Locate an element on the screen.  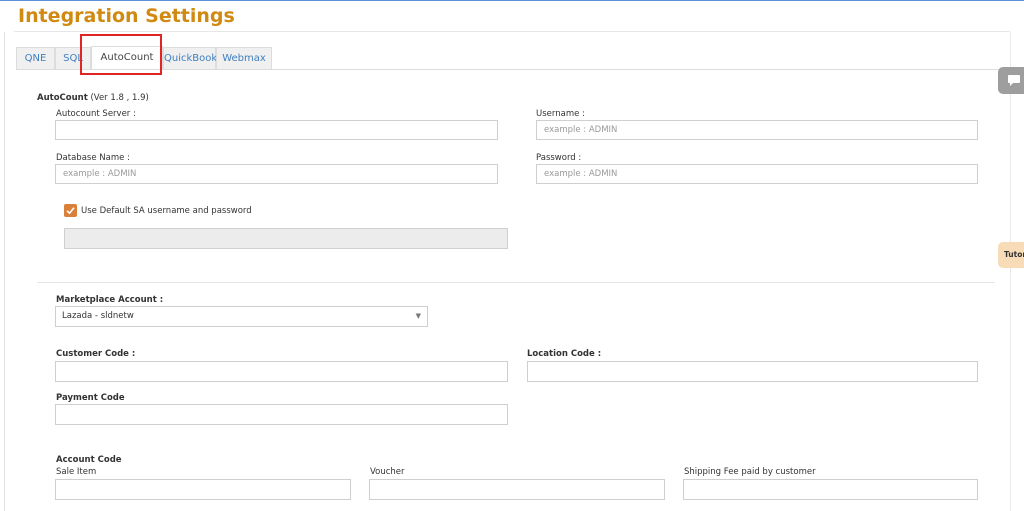
voucher-input is located at coordinates (517, 489).